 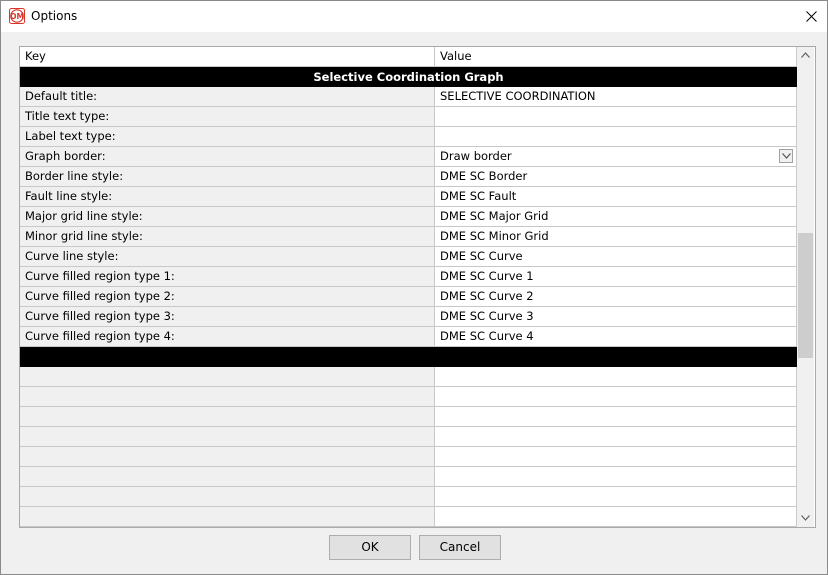 What do you see at coordinates (227, 297) in the screenshot?
I see `row-key: Curve filled region type 2:` at bounding box center [227, 297].